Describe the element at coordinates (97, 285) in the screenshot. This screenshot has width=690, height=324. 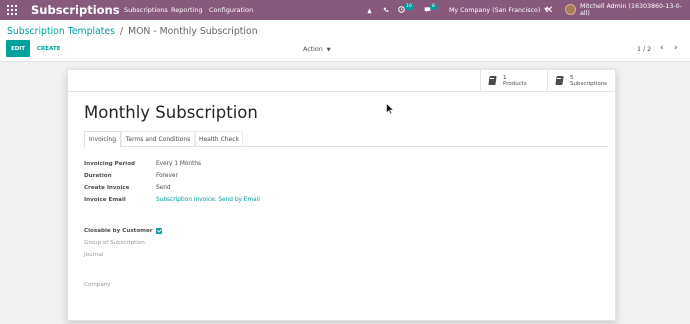
I see `company-label: Company` at that location.